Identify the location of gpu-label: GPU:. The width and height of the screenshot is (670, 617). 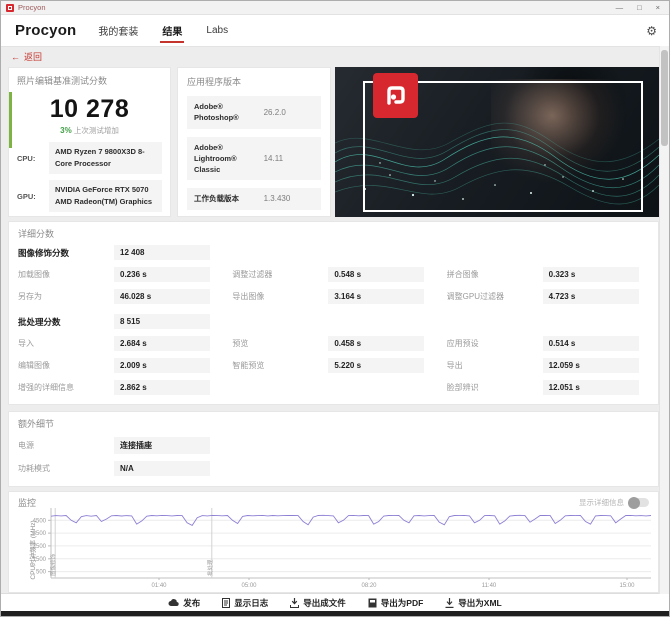
(26, 196).